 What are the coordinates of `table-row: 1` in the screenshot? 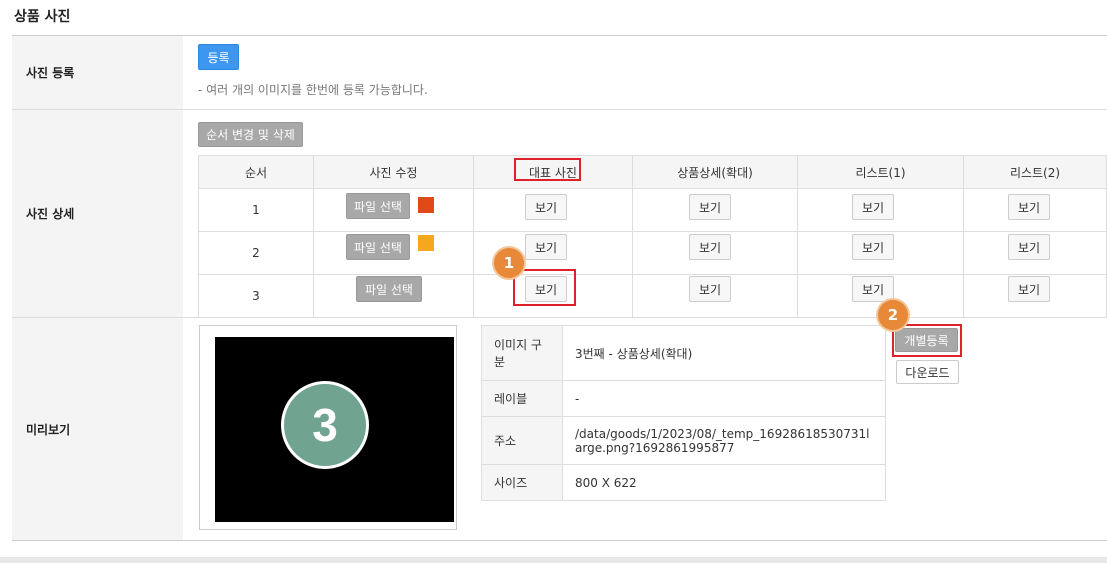 It's located at (652, 210).